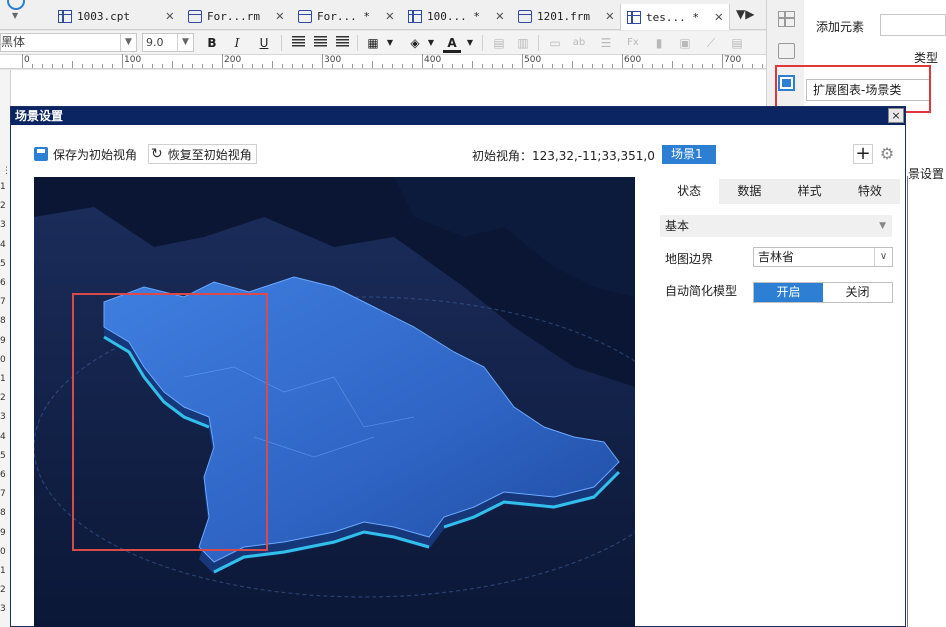 The width and height of the screenshot is (946, 627). What do you see at coordinates (579, 43) in the screenshot?
I see `text-field-icon: ab` at bounding box center [579, 43].